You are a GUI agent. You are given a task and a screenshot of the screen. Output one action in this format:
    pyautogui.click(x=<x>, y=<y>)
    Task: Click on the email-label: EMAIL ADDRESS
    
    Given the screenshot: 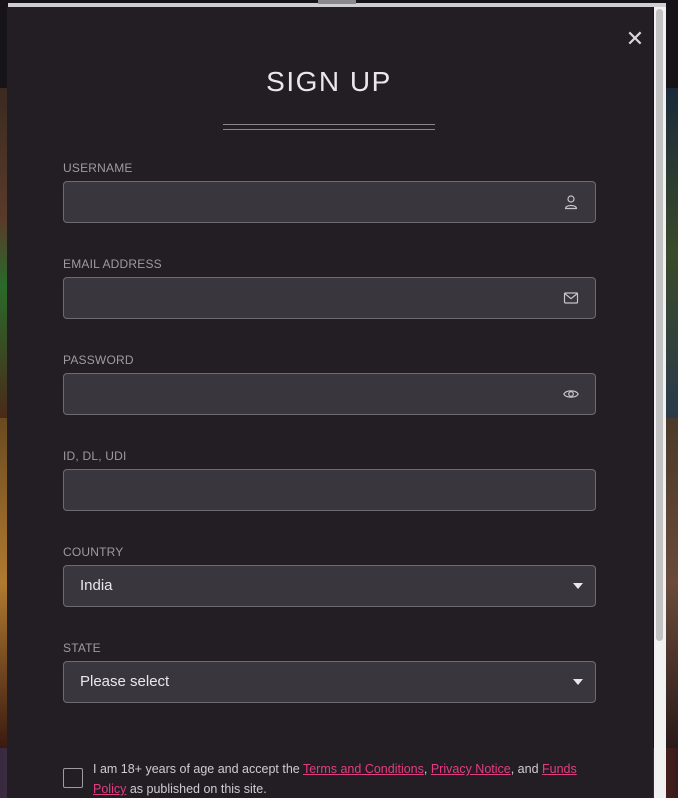 What is the action you would take?
    pyautogui.click(x=112, y=264)
    